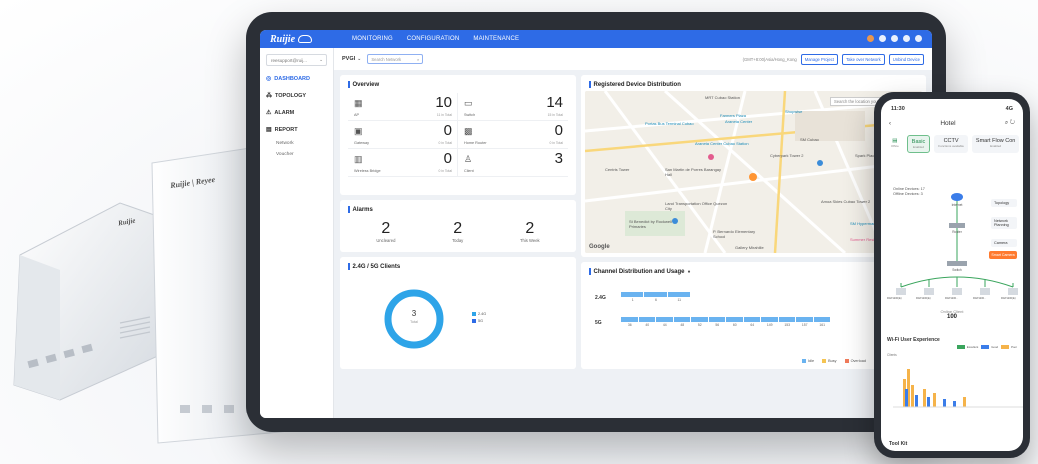 Image resolution: width=1038 pixels, height=464 pixels. What do you see at coordinates (870, 38) in the screenshot?
I see `notification-icon` at bounding box center [870, 38].